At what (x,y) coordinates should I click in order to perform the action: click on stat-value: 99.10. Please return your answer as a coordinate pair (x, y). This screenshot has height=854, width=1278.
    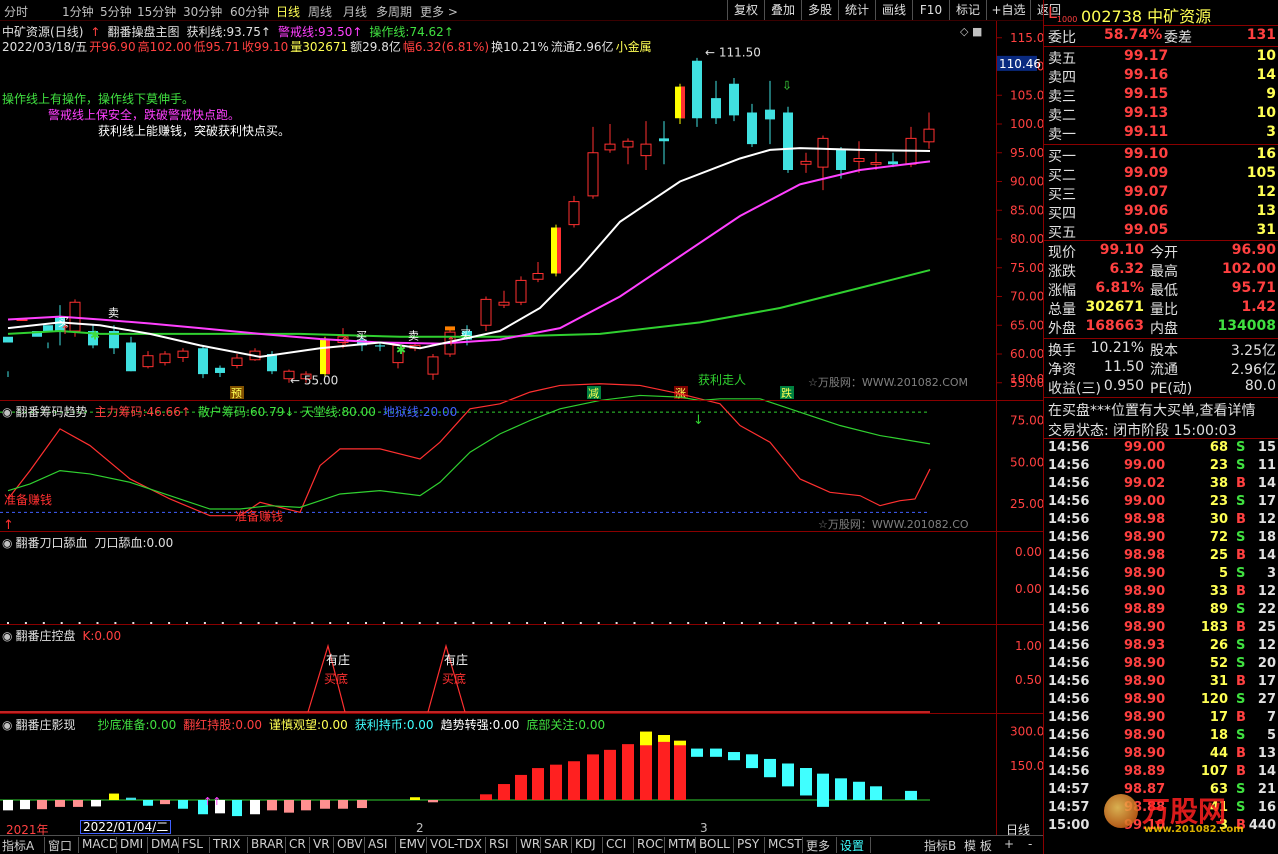
    Looking at the image, I should click on (1121, 250).